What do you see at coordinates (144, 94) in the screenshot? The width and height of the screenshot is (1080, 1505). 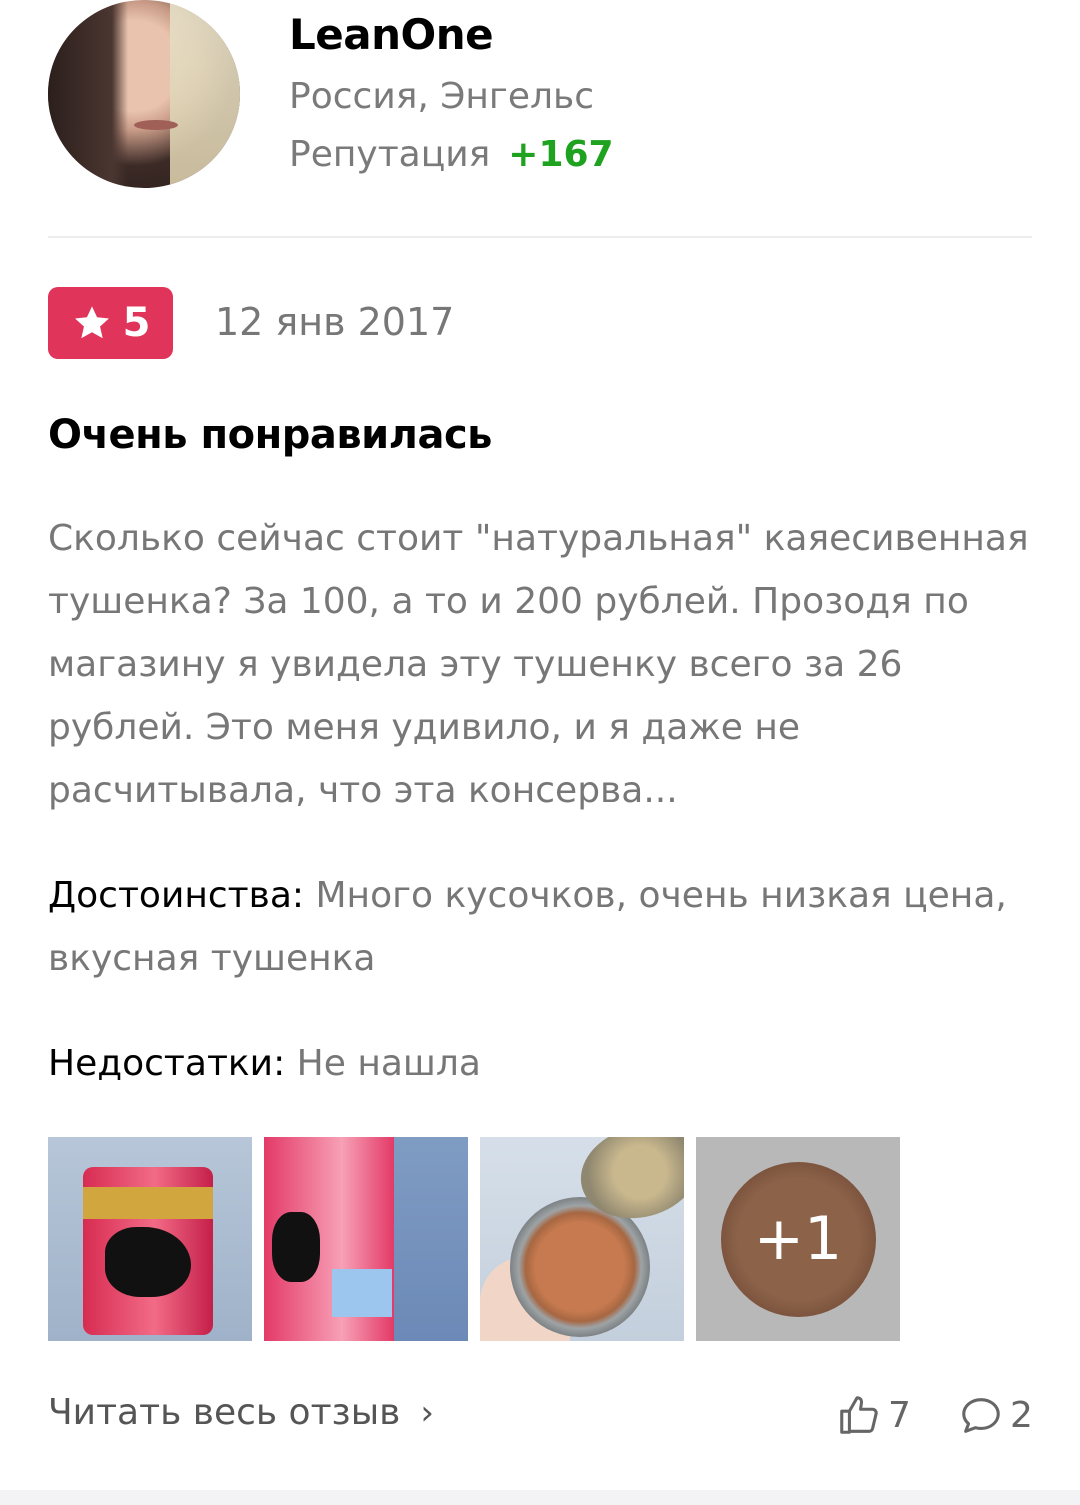 I see `avatar` at bounding box center [144, 94].